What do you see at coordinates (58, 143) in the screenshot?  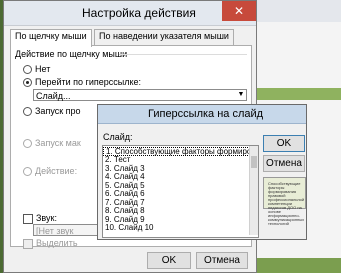 I see `radio-run-macro-label: Запуск мак` at bounding box center [58, 143].